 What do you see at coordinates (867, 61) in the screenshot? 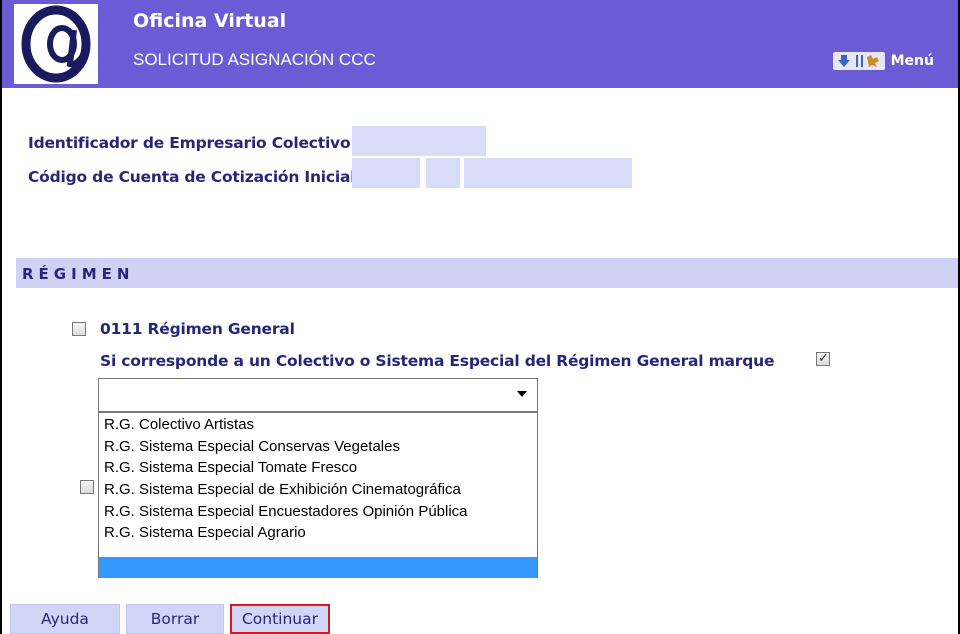
I see `settings-tools-icon` at bounding box center [867, 61].